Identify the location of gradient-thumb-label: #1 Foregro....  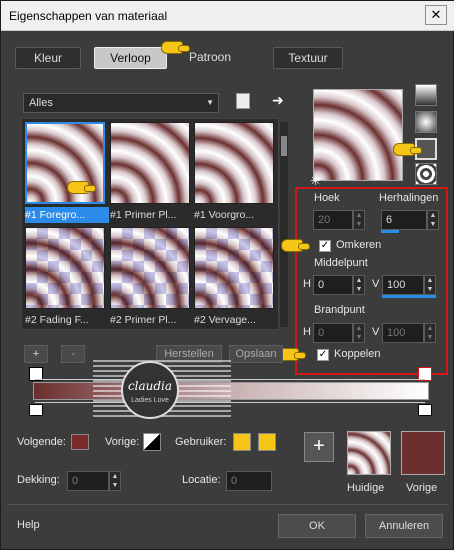
(67, 215).